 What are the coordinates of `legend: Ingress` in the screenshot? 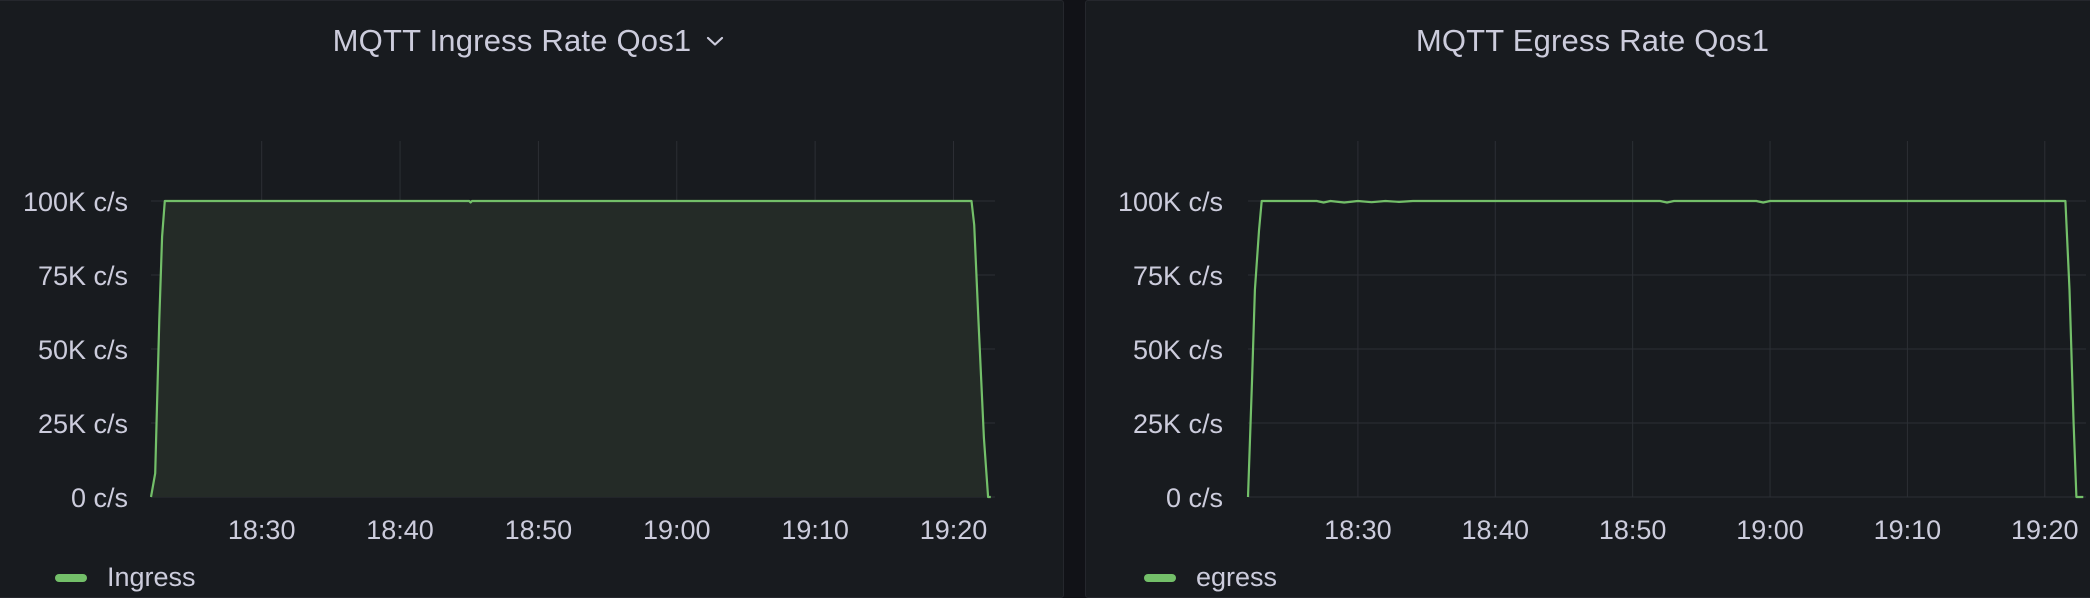 It's located at (125, 577).